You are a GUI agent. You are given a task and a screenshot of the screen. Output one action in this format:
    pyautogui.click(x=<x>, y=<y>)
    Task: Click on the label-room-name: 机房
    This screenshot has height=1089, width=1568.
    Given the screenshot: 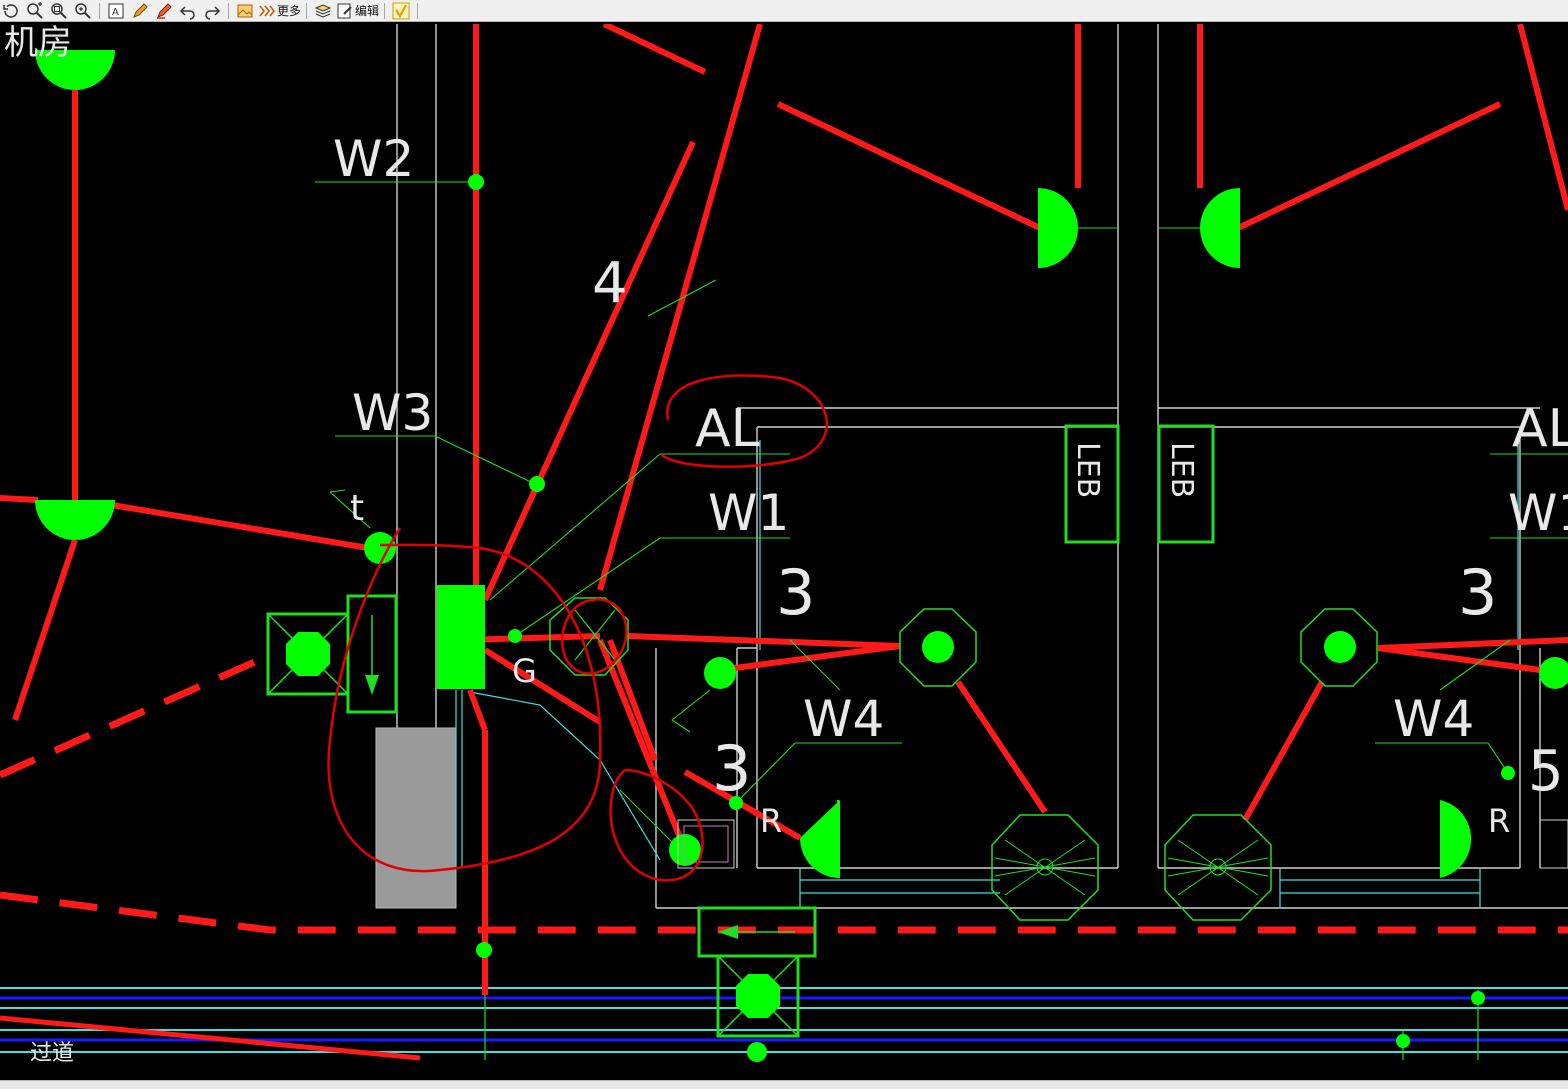 What is the action you would take?
    pyautogui.click(x=38, y=43)
    